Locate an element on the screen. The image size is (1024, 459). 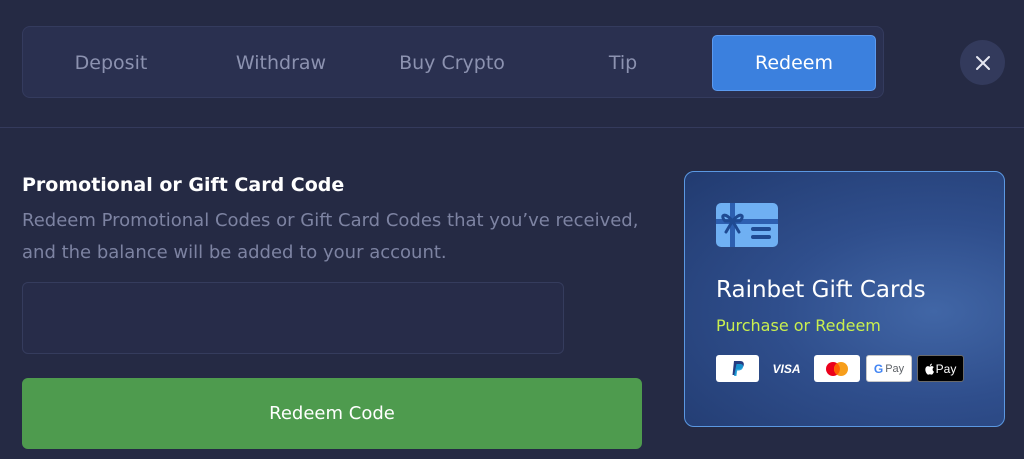
tab-tip: Tip is located at coordinates (623, 63).